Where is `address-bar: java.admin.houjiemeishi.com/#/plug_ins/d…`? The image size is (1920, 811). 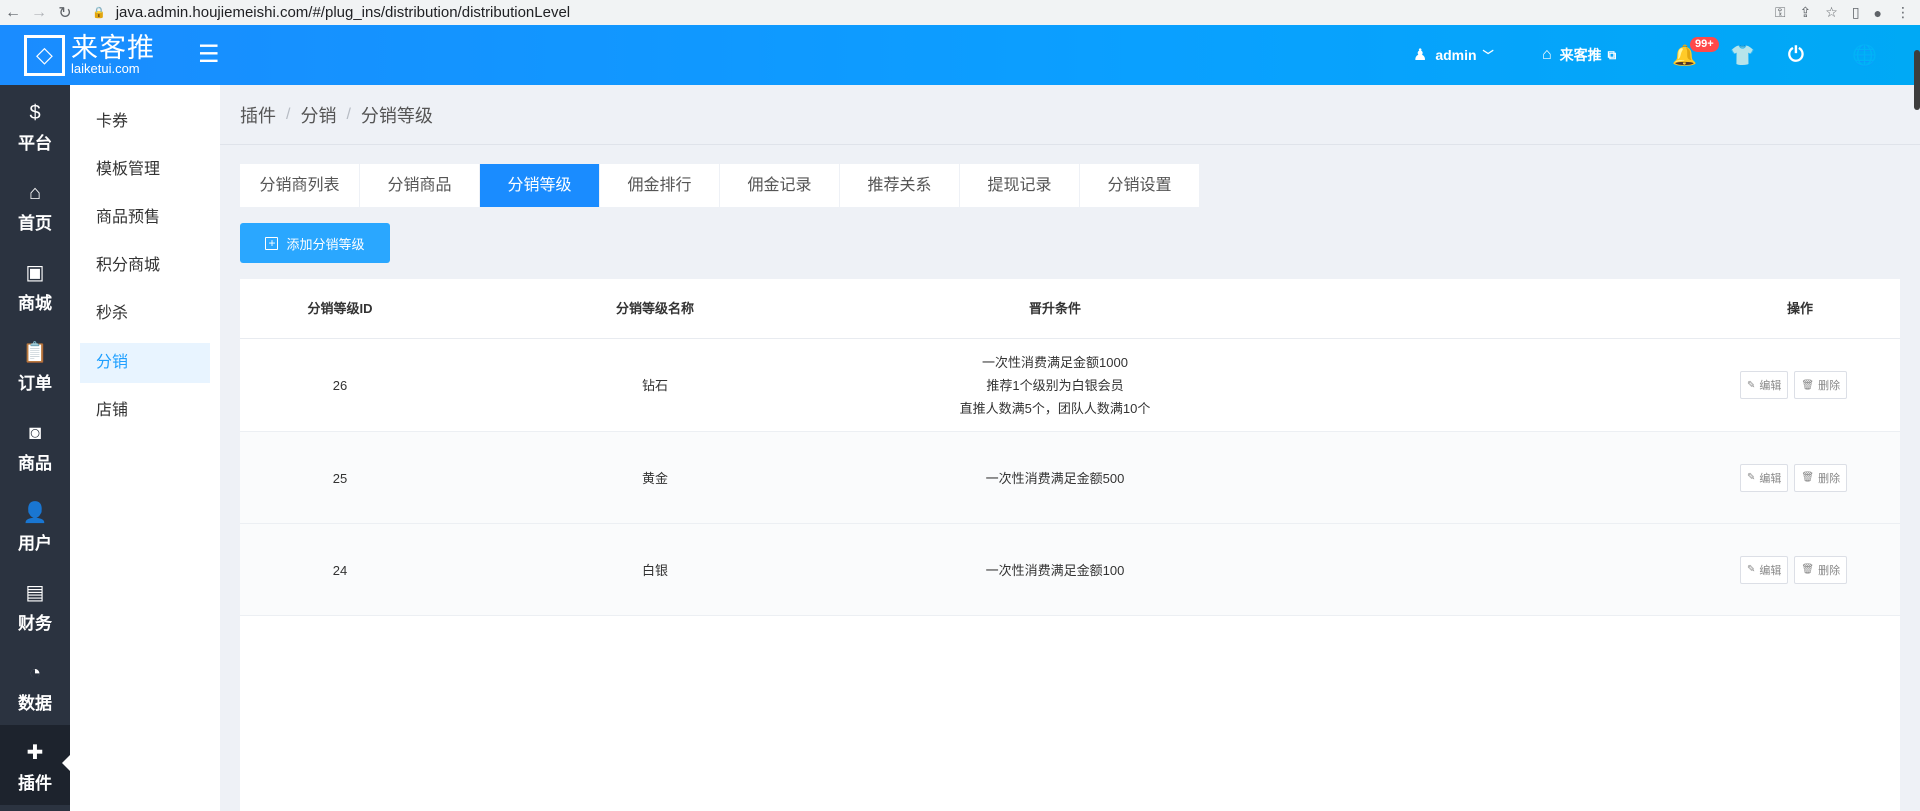 address-bar: java.admin.houjiemeishi.com/#/plug_ins/d… is located at coordinates (343, 12).